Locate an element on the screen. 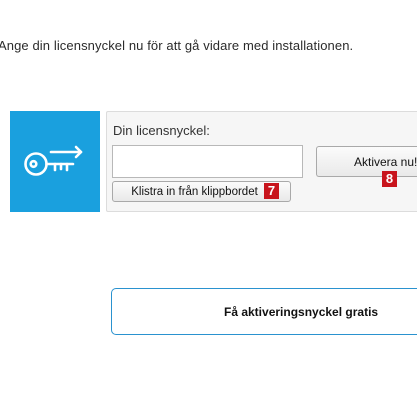  activate-now-button: Aktivera nu! is located at coordinates (366, 161).